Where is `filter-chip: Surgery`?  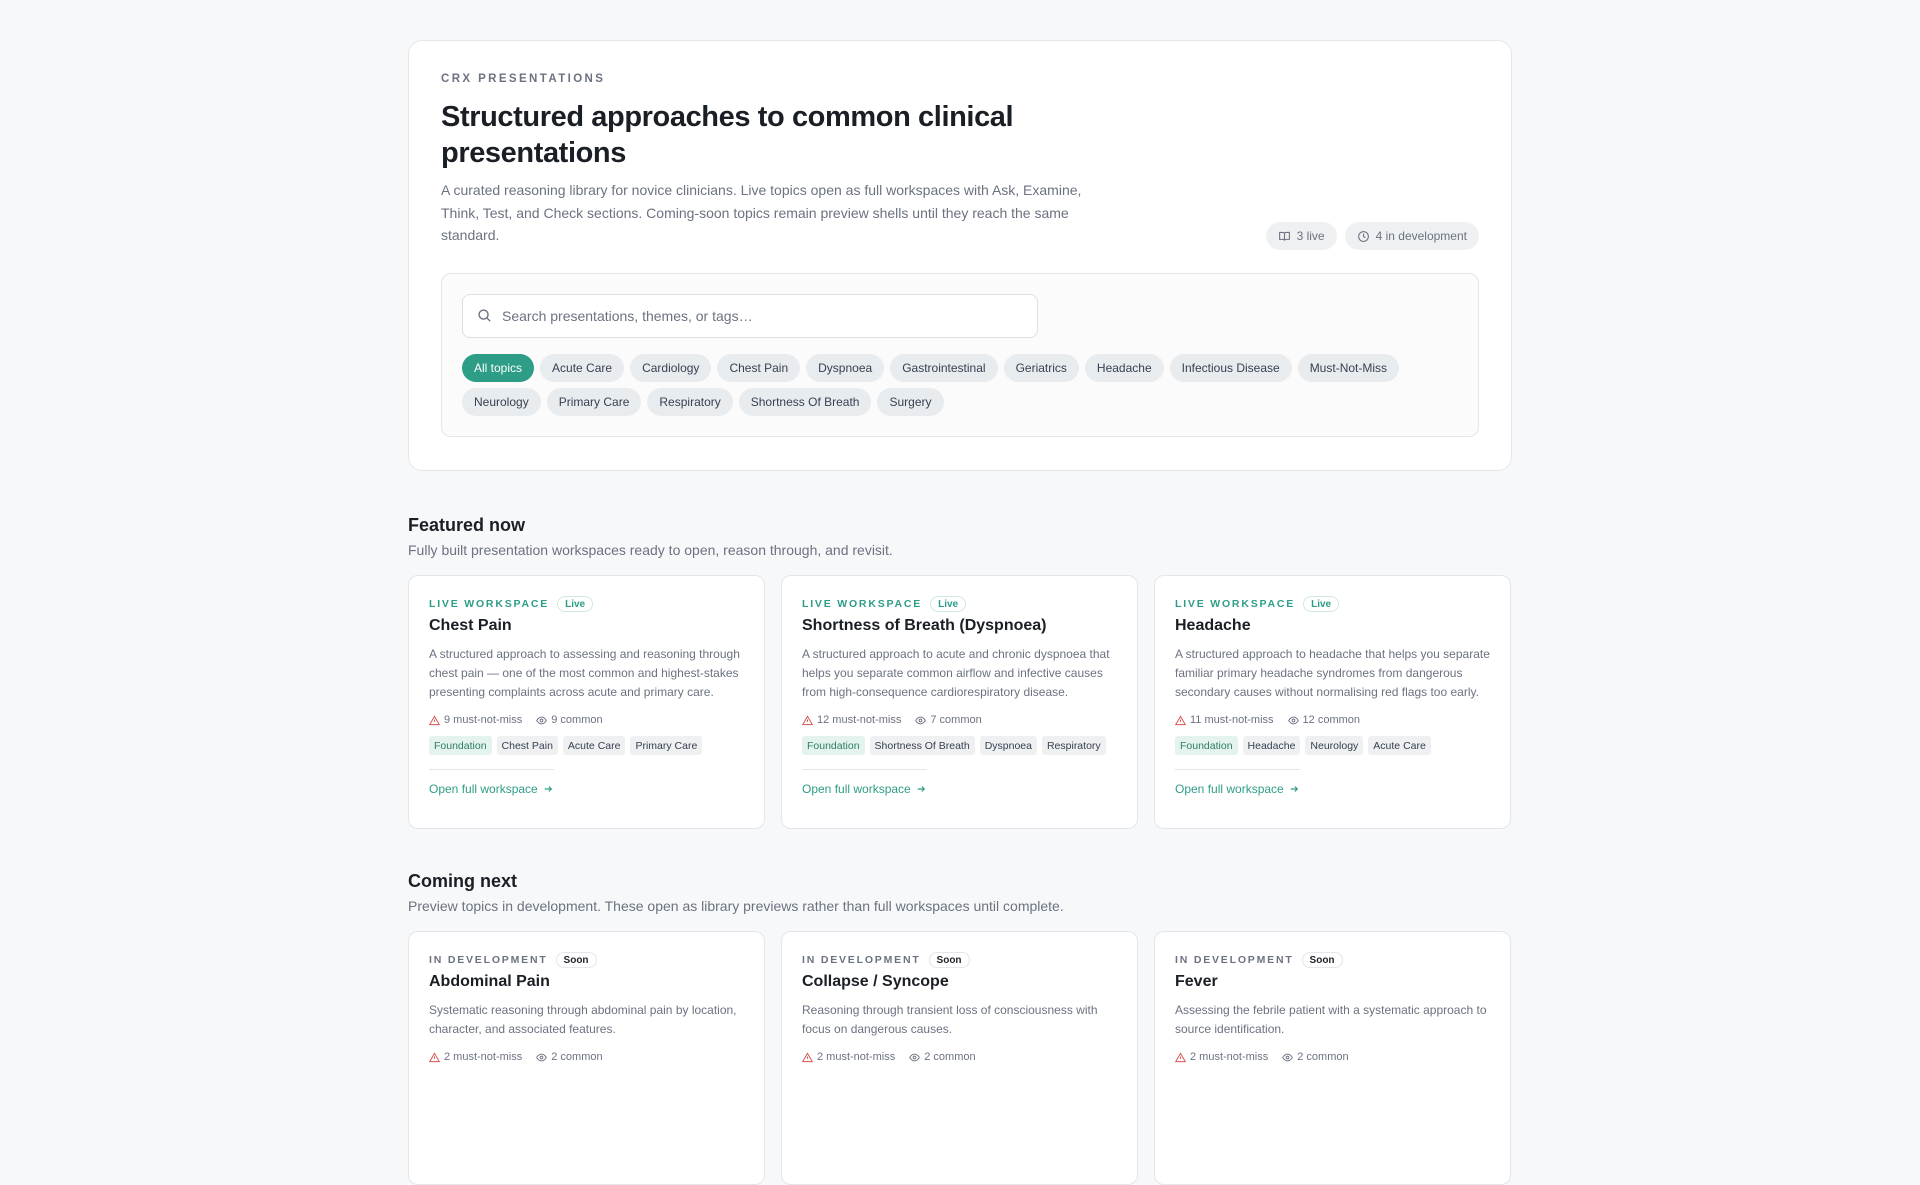 filter-chip: Surgery is located at coordinates (910, 401).